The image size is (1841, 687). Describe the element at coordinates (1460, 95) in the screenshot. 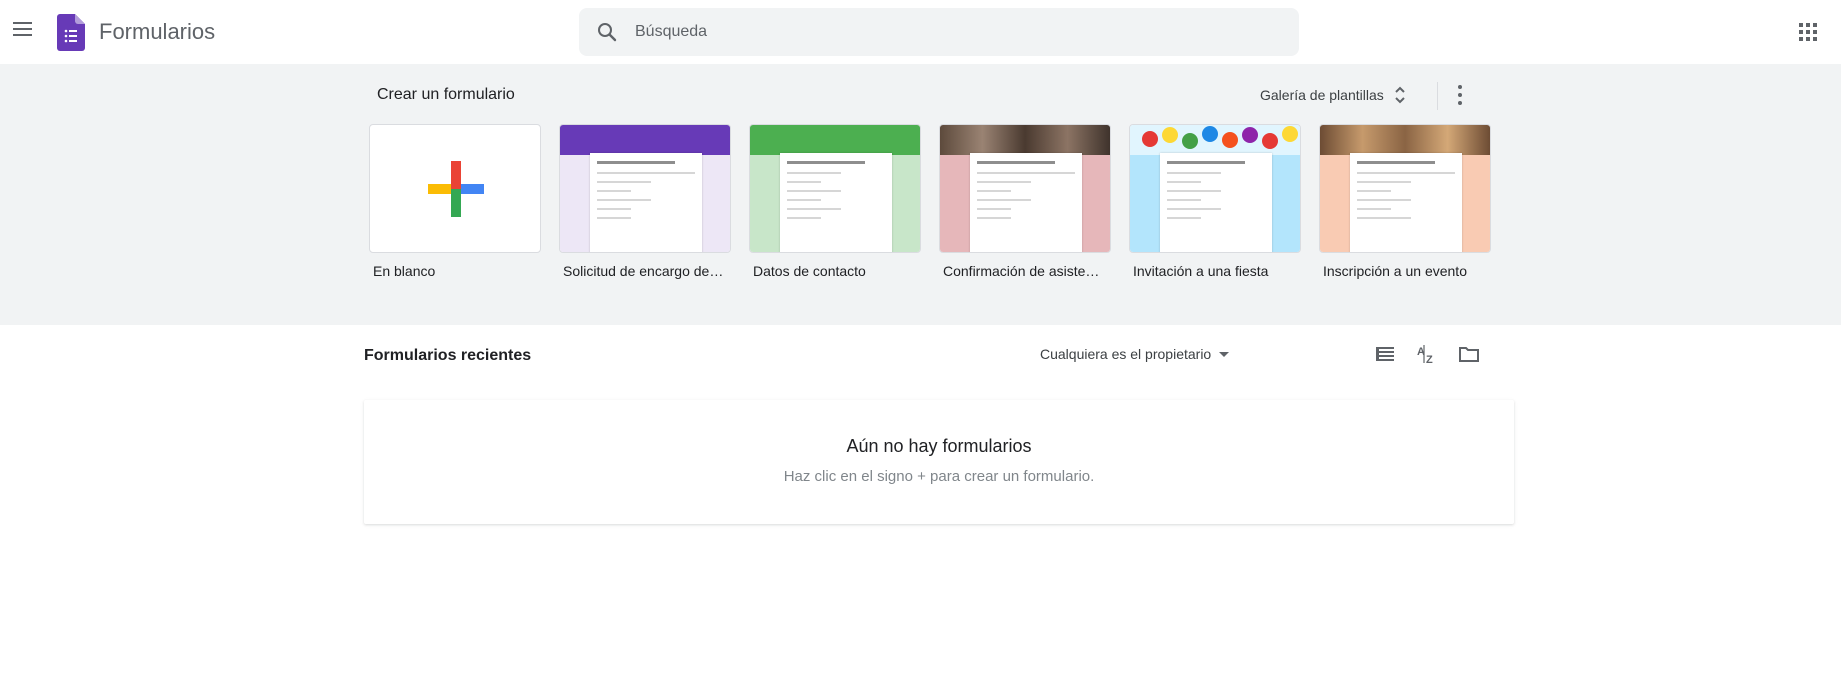

I see `more-vert-icon` at that location.